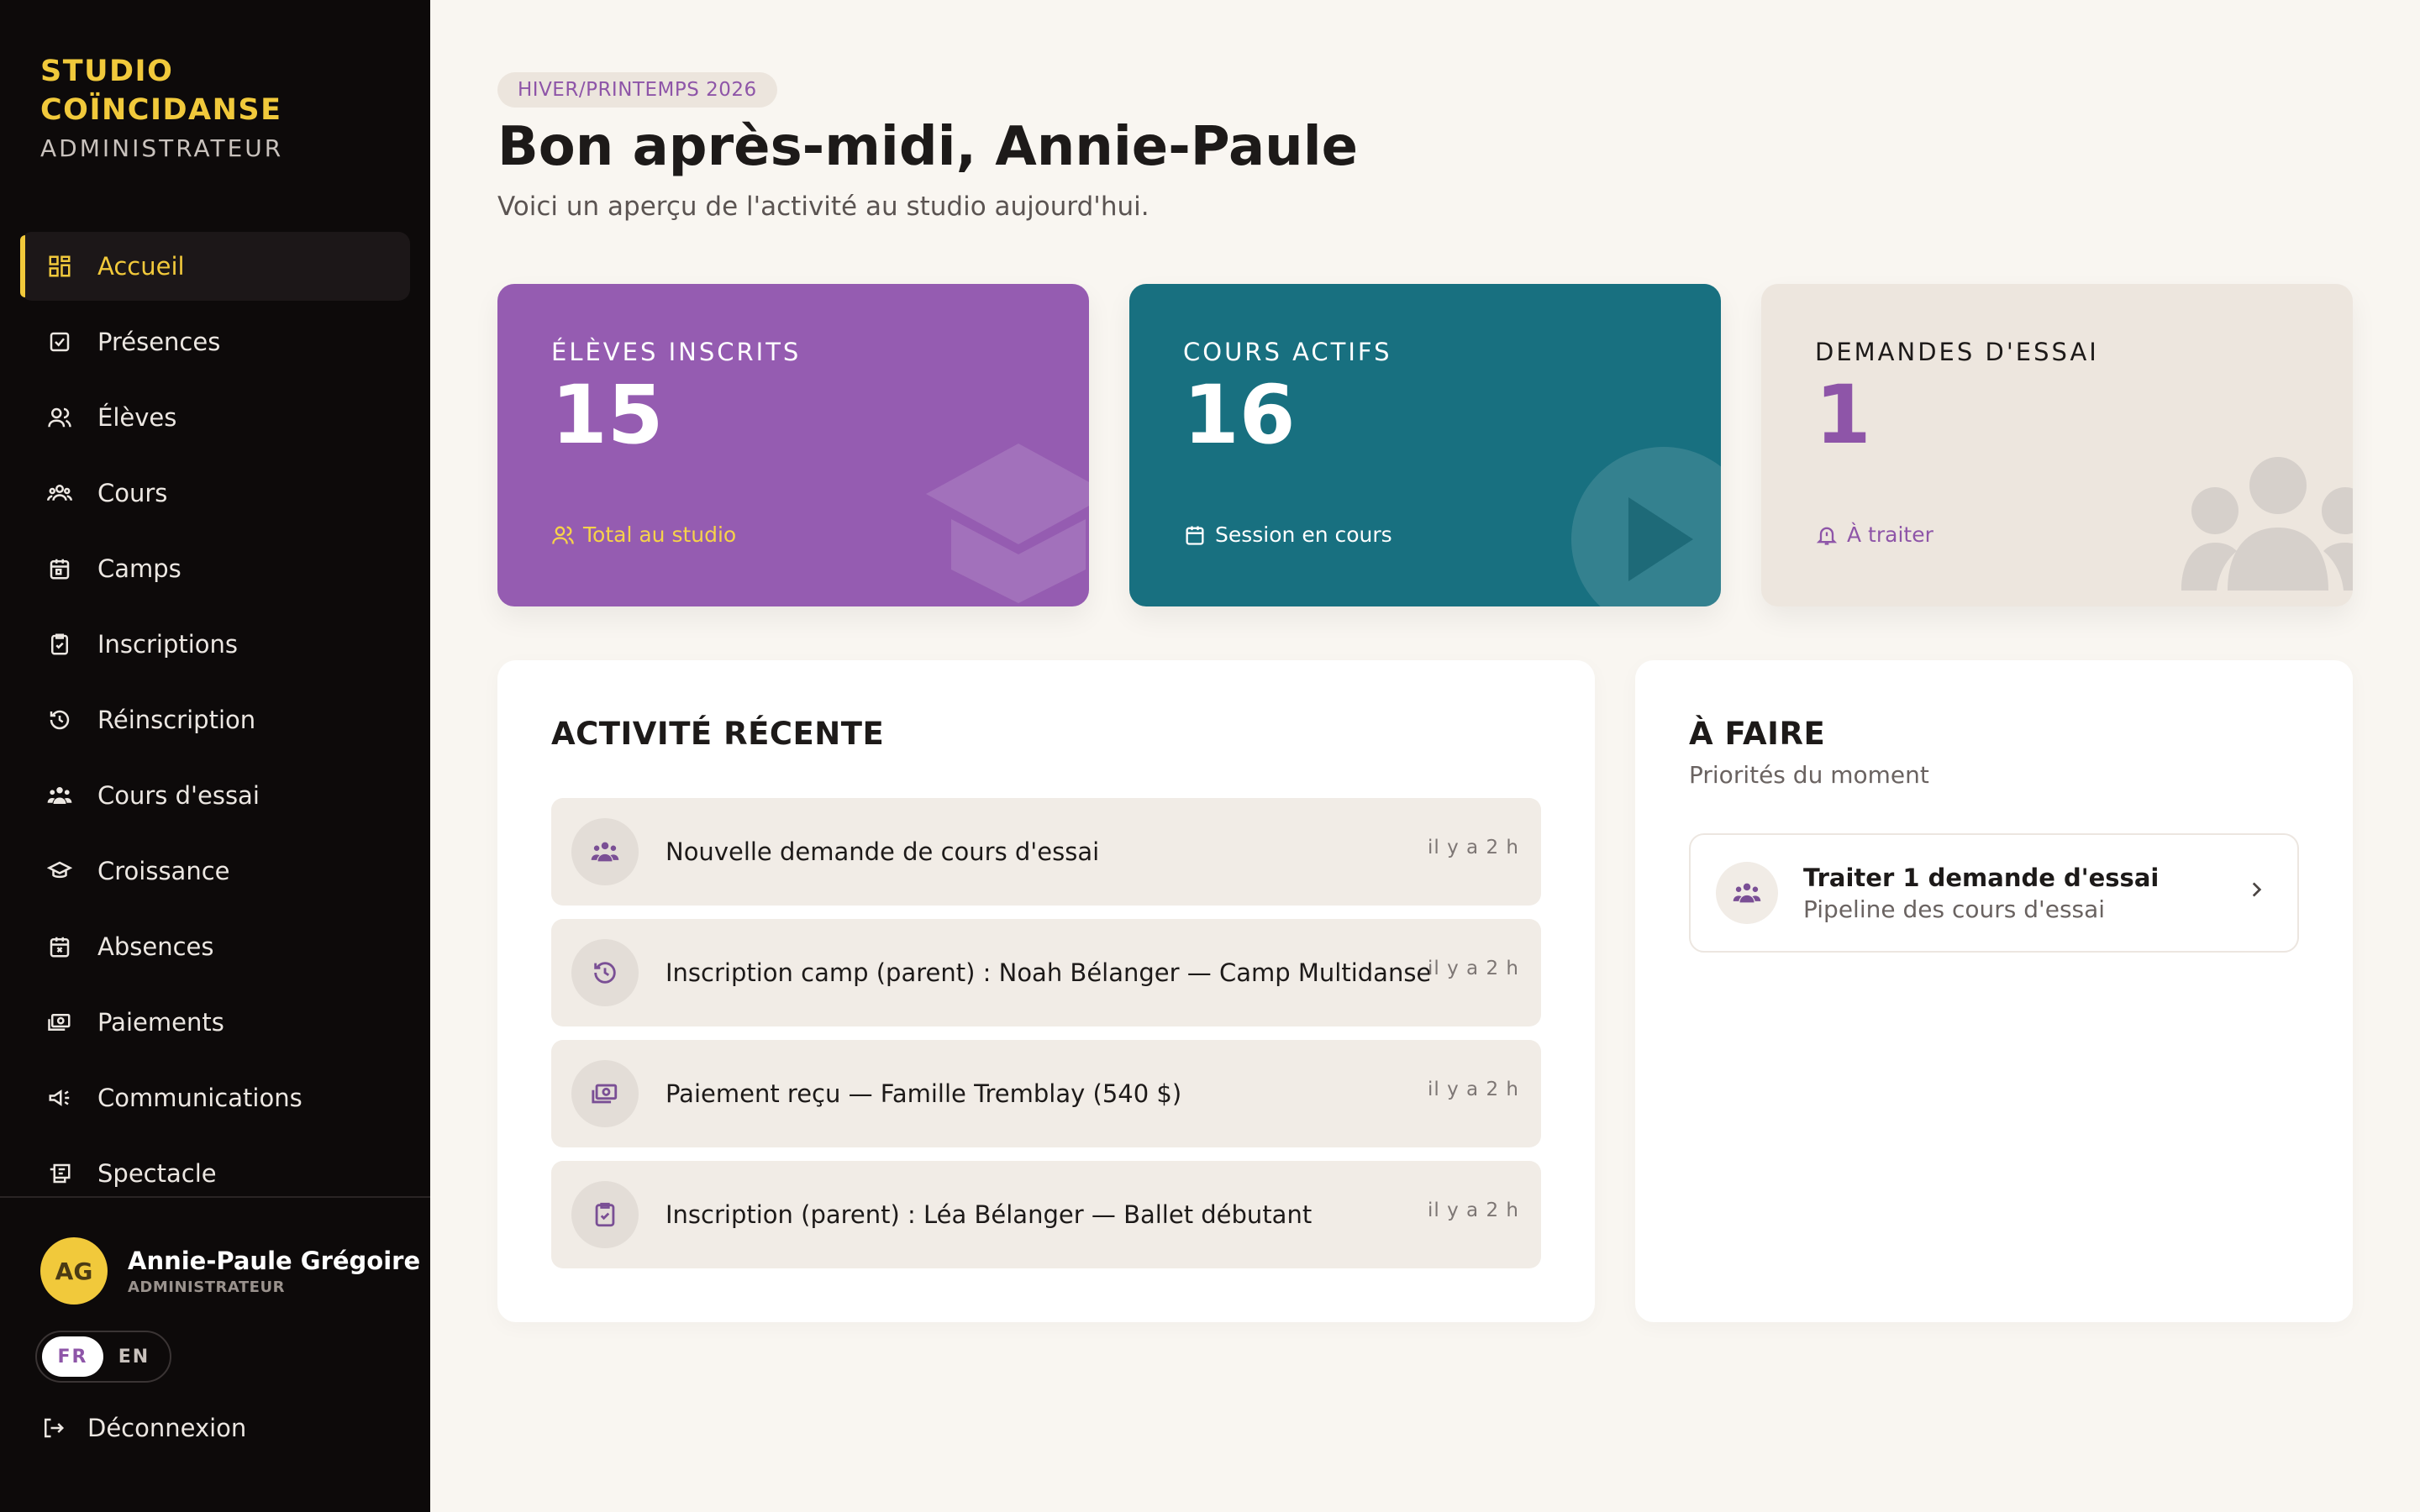 Image resolution: width=2420 pixels, height=1512 pixels. What do you see at coordinates (1287, 352) in the screenshot?
I see `stat-label: COURS ACTIFS` at bounding box center [1287, 352].